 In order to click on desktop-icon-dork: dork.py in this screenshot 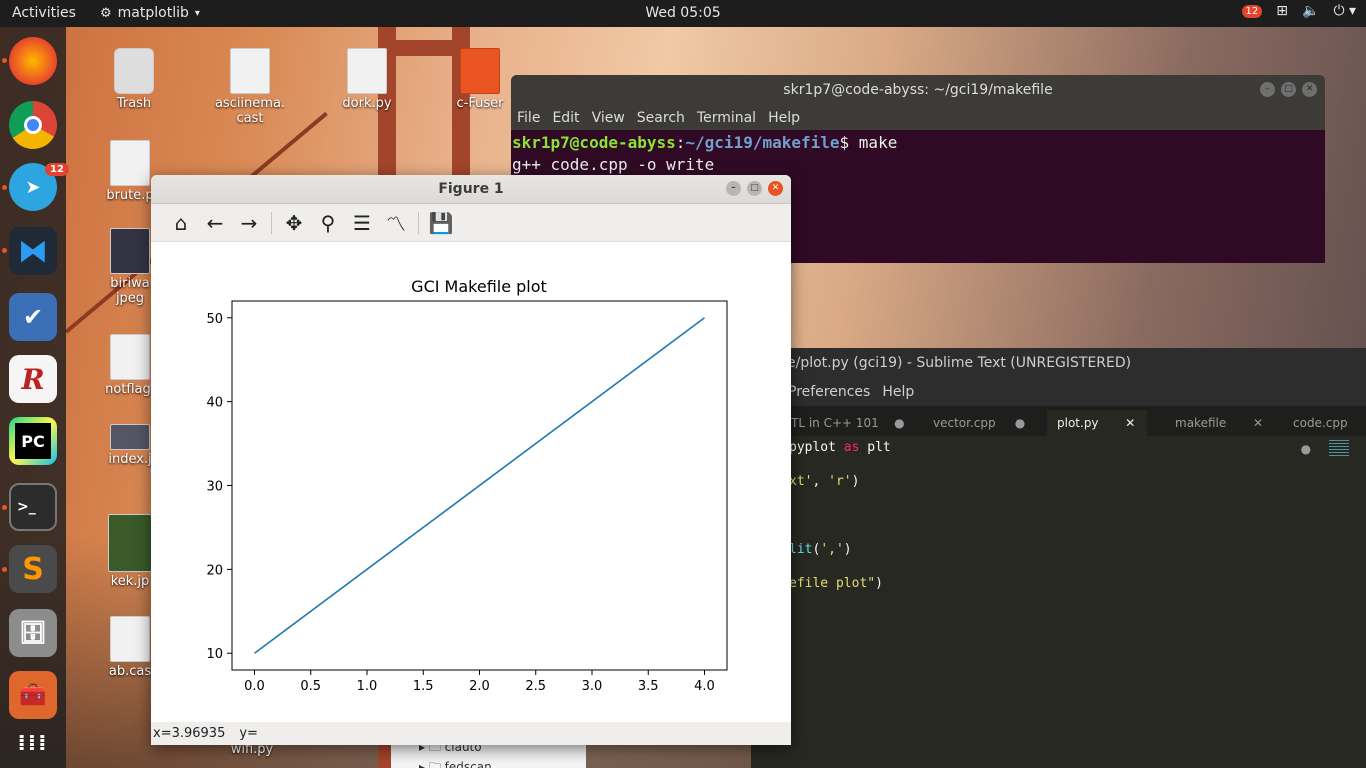, I will do `click(367, 79)`.